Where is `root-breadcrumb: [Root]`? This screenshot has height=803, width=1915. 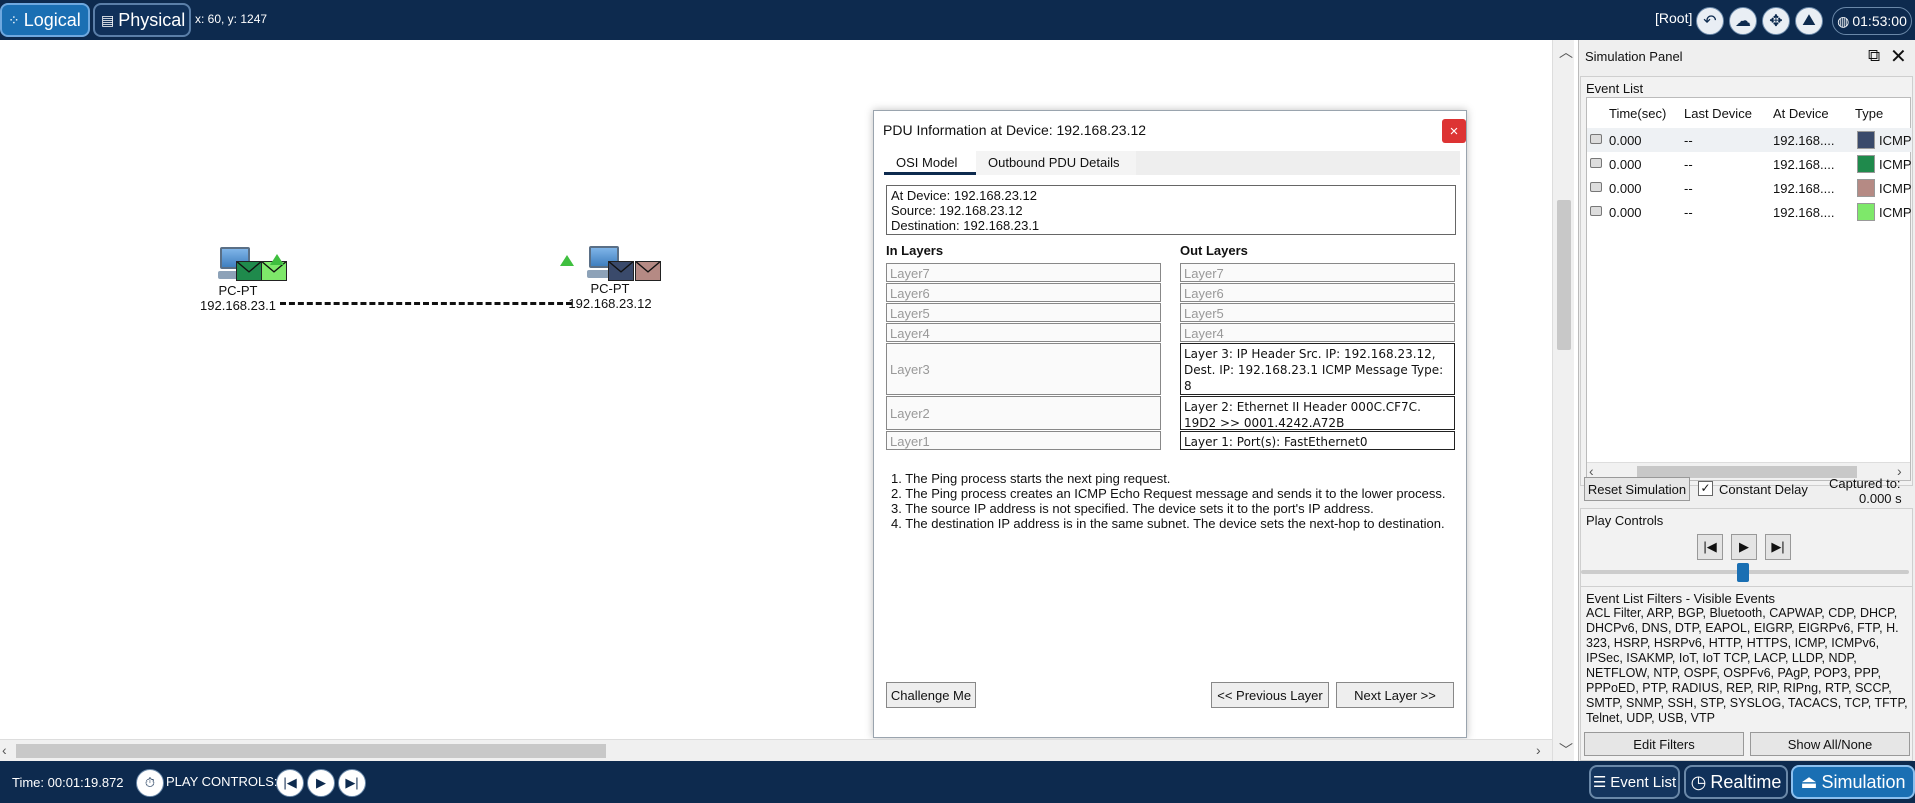
root-breadcrumb: [Root] is located at coordinates (1673, 18).